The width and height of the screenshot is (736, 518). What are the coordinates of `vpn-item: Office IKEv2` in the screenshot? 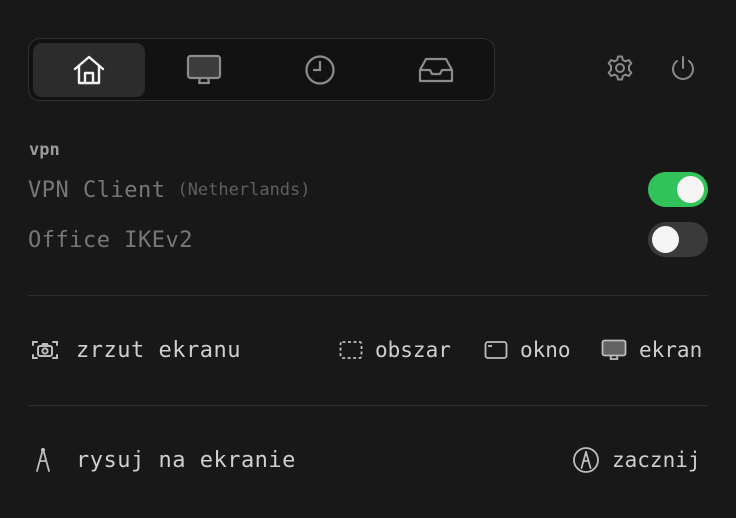 It's located at (110, 240).